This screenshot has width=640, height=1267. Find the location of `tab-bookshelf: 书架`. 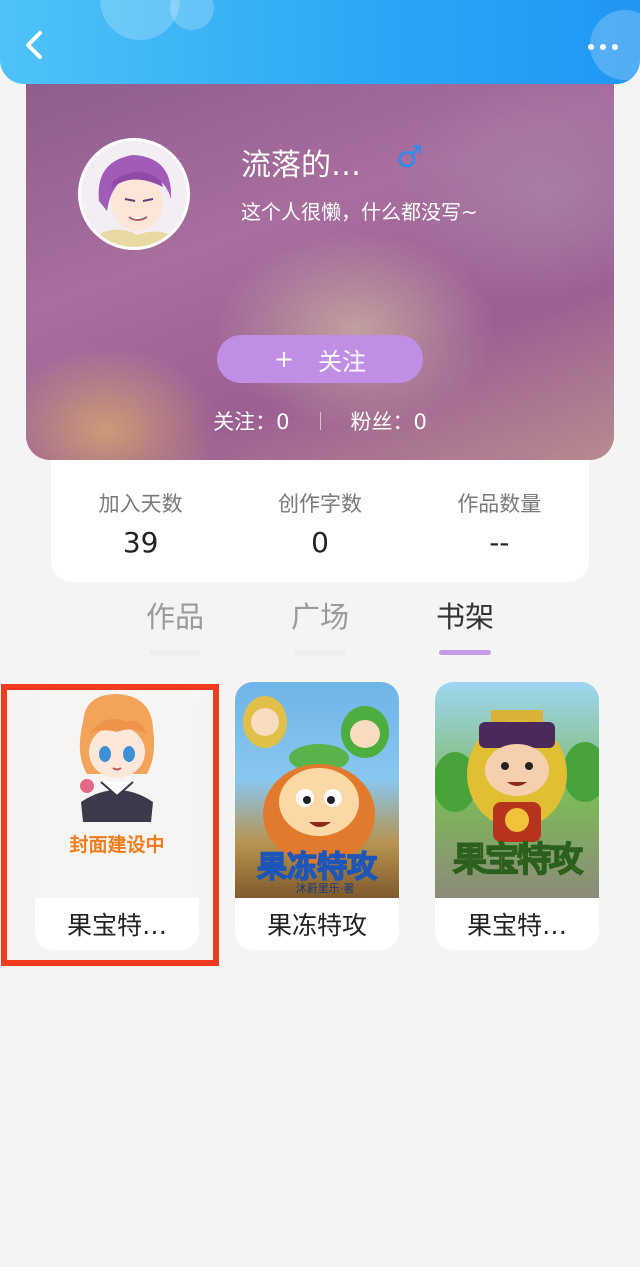

tab-bookshelf: 书架 is located at coordinates (465, 624).